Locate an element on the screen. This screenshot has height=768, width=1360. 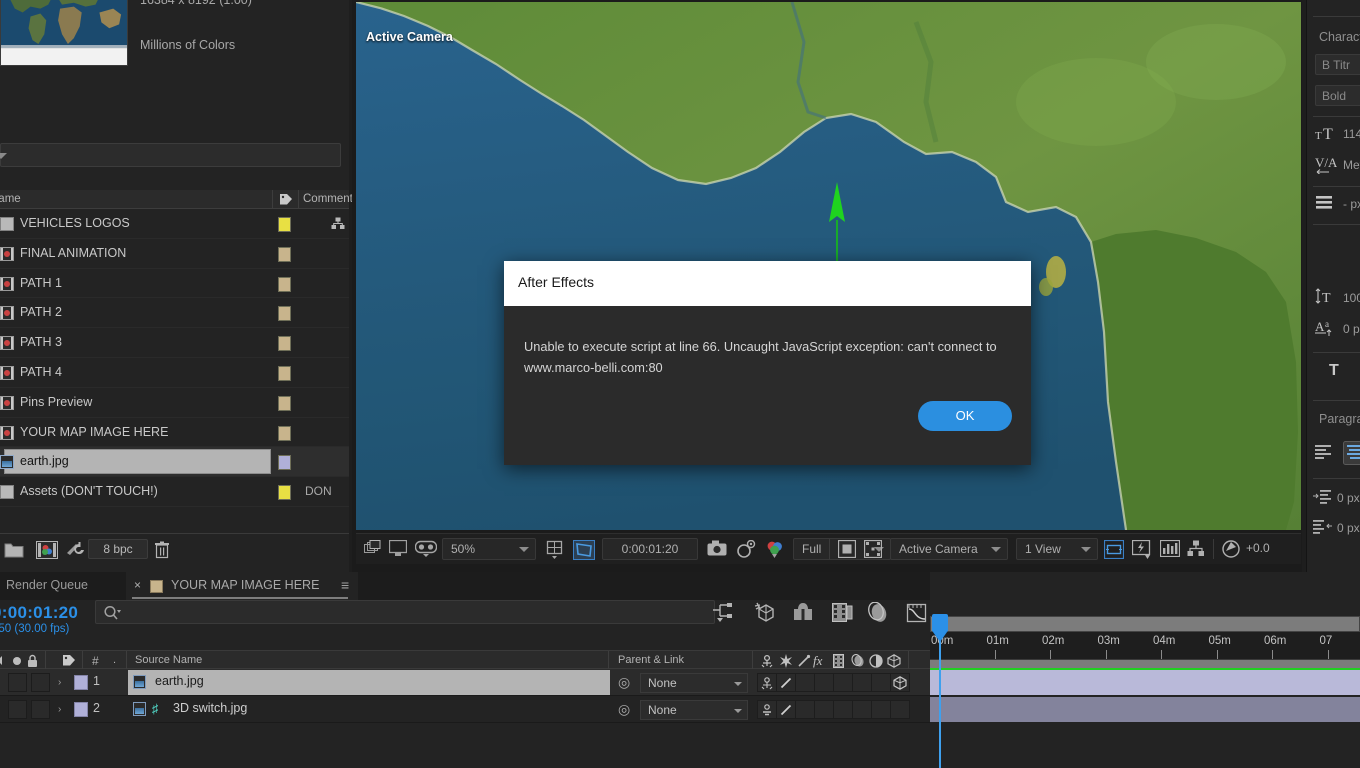
take-snapshot-icon is located at coordinates (717, 548).